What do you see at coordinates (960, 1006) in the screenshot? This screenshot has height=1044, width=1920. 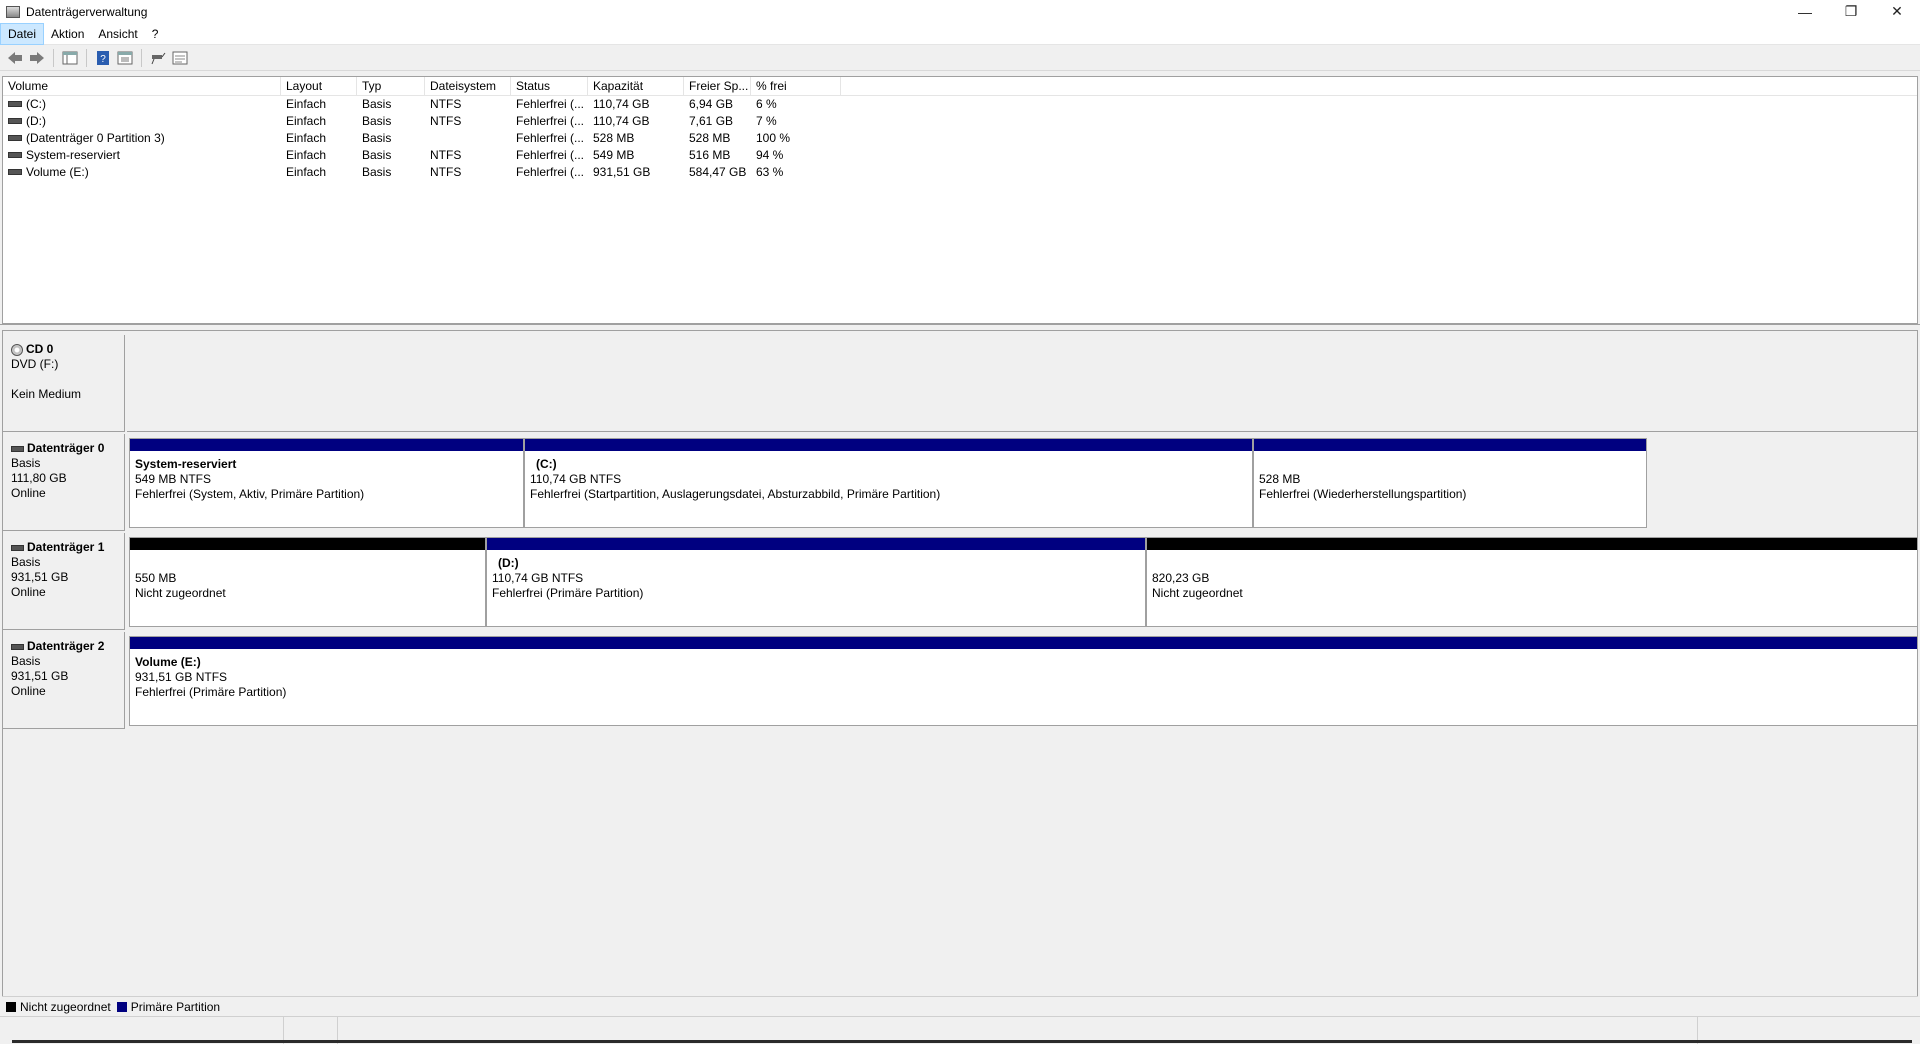 I see `legend: Nicht zugeordnet Primäre Partition` at bounding box center [960, 1006].